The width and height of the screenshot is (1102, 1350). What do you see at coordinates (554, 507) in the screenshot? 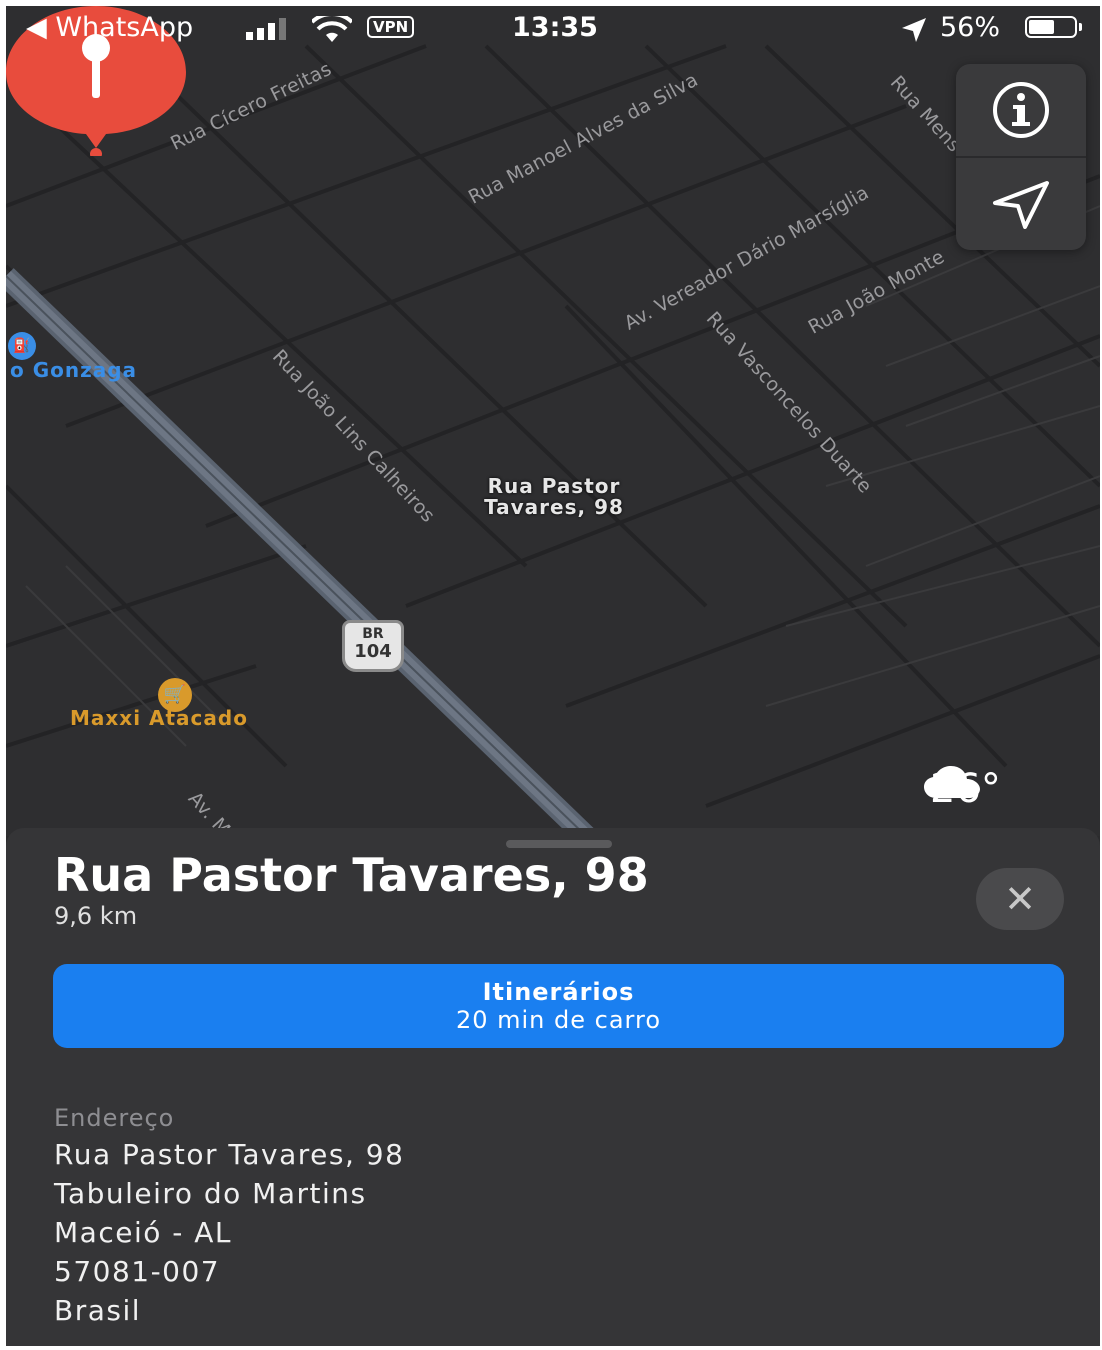
I see `pin-label-line2: Tavares, 98` at bounding box center [554, 507].